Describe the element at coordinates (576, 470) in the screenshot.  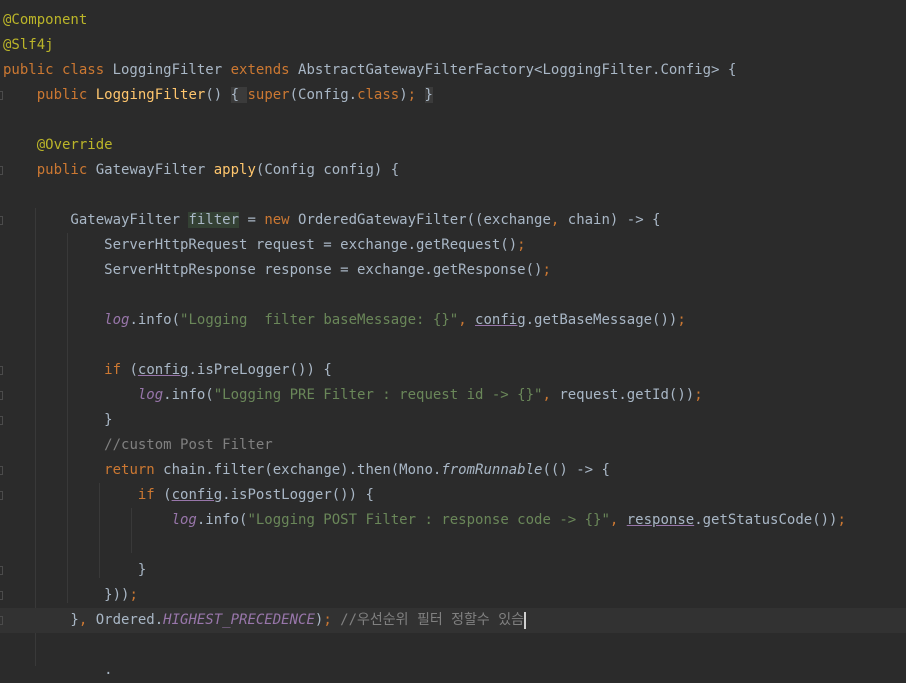
I see `code-token: (() -> {` at that location.